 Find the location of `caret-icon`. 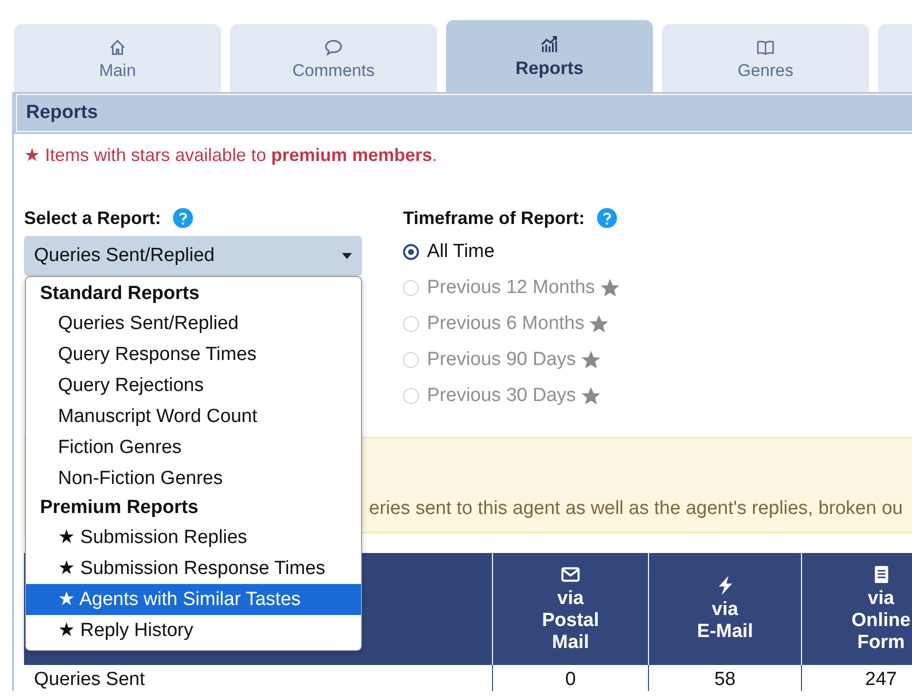

caret-icon is located at coordinates (347, 256).